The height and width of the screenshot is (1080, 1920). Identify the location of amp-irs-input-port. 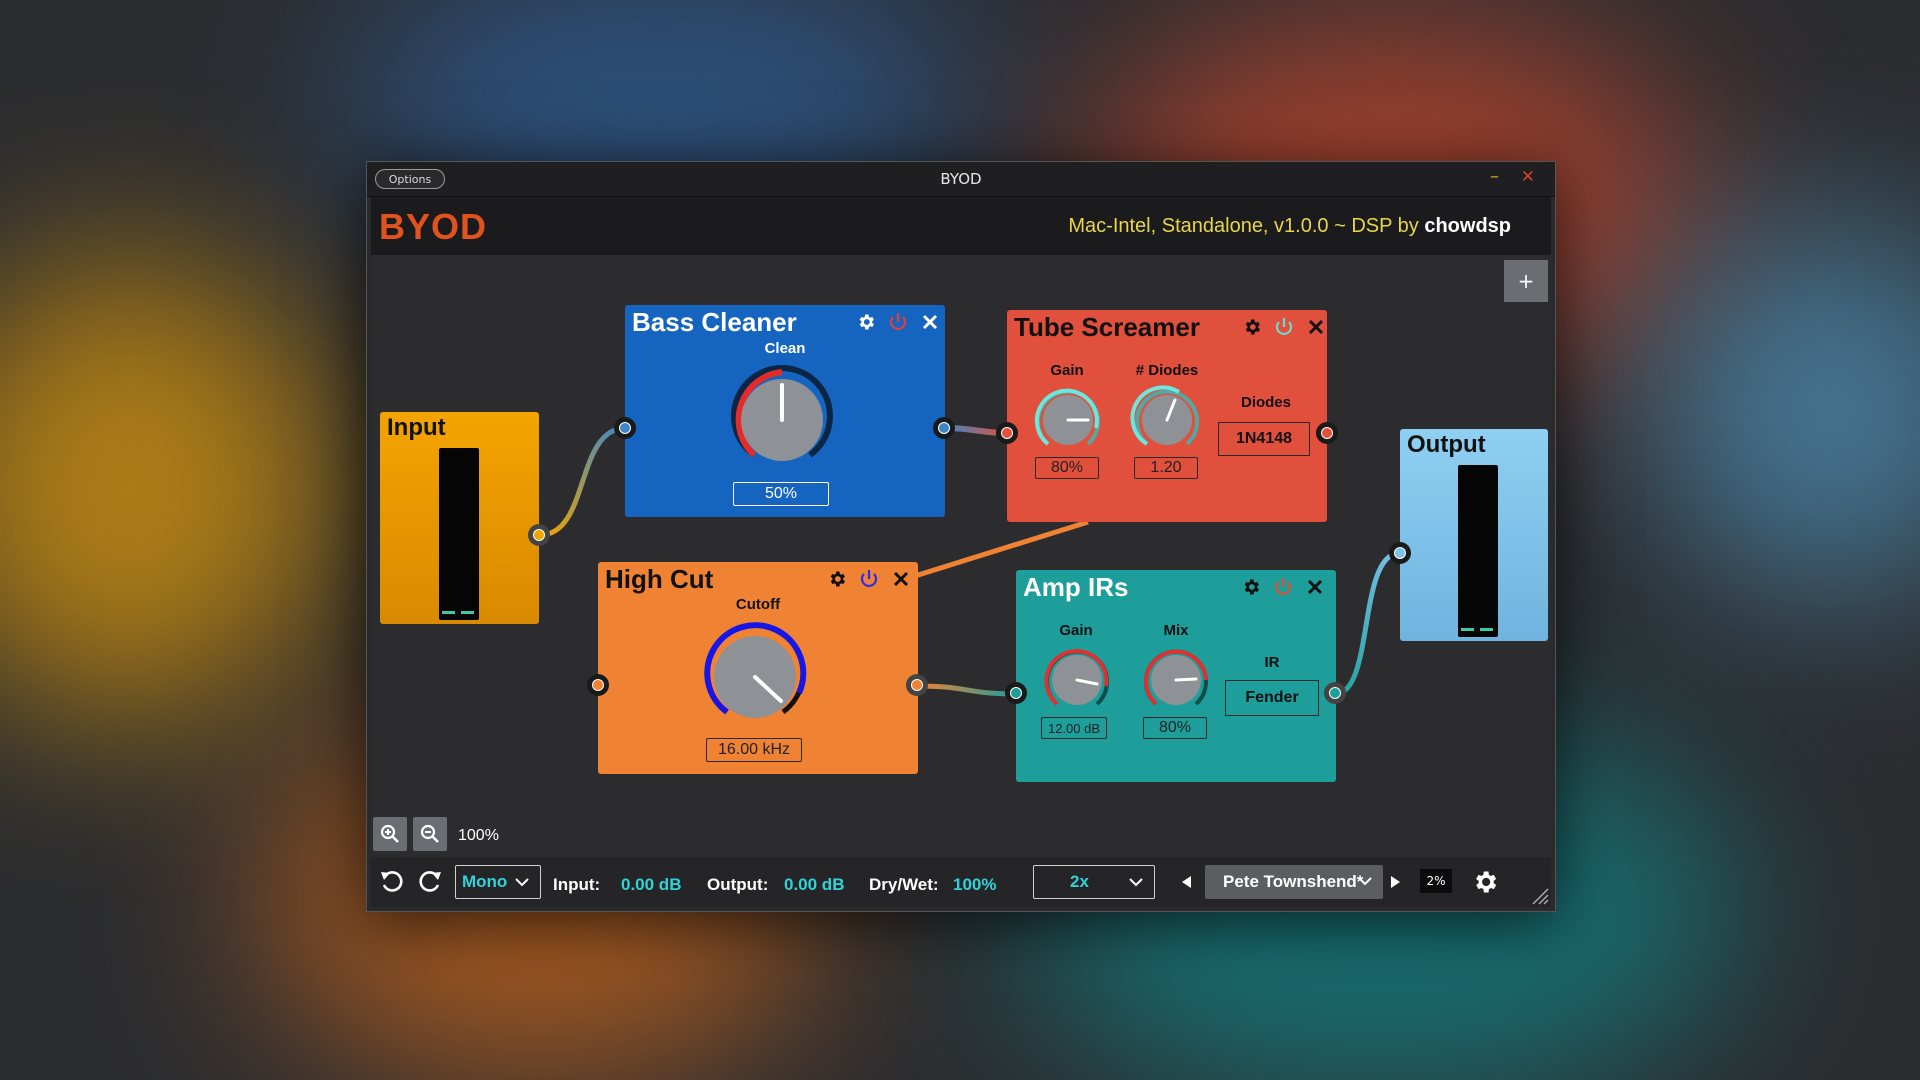
(1016, 693).